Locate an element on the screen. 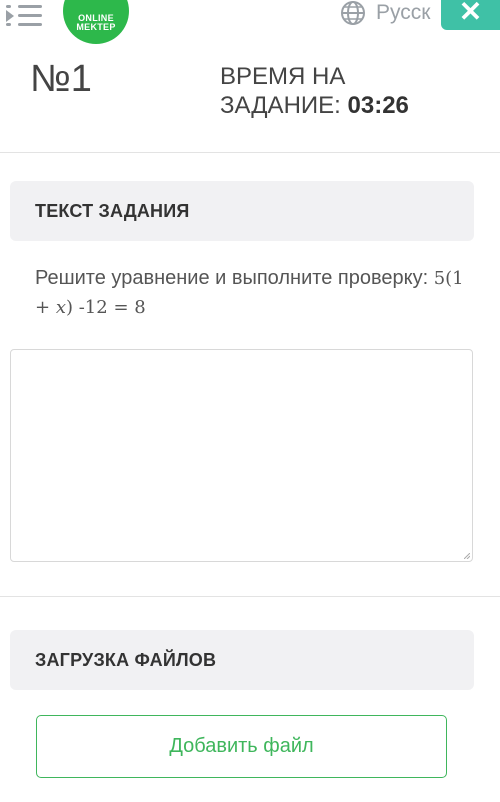  language-label: Русск is located at coordinates (403, 12).